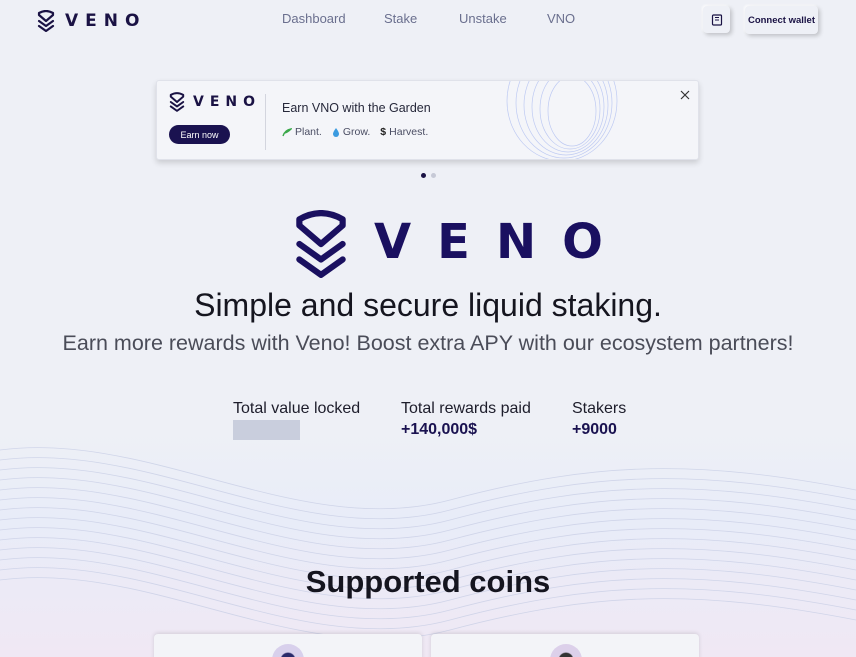 The image size is (856, 657). What do you see at coordinates (335, 132) in the screenshot?
I see `droplet-icon` at bounding box center [335, 132].